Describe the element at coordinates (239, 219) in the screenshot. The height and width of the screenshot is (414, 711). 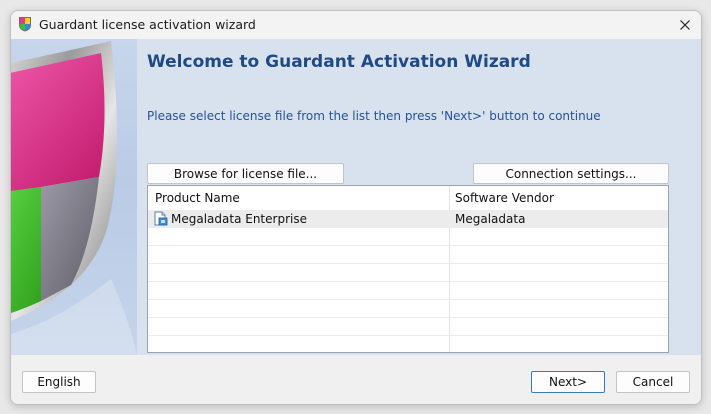
I see `cell-product-name: Megaladata Enterprise` at that location.